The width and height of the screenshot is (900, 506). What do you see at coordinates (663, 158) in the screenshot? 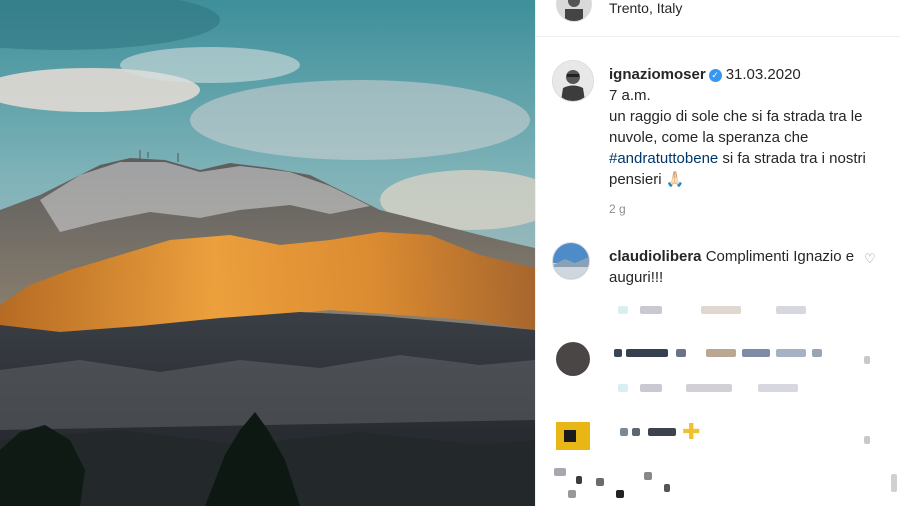
I see `hashtag-link: #andratuttobene` at bounding box center [663, 158].